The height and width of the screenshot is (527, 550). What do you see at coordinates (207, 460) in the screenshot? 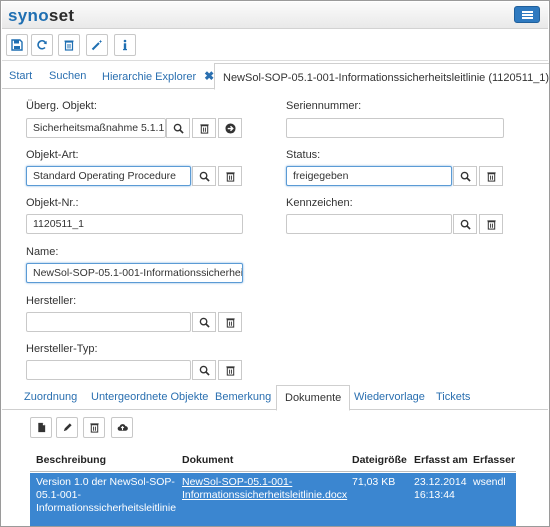
I see `column-header-document: Dokument` at bounding box center [207, 460].